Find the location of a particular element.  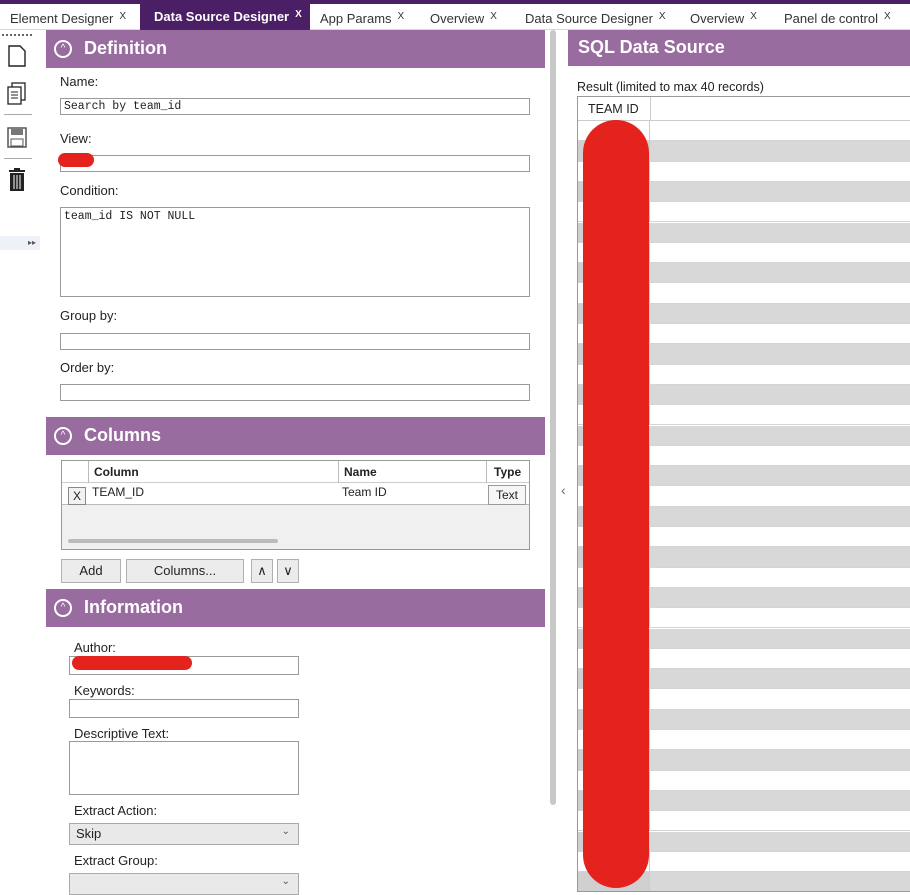

keywords-label: Keywords: is located at coordinates (104, 690).